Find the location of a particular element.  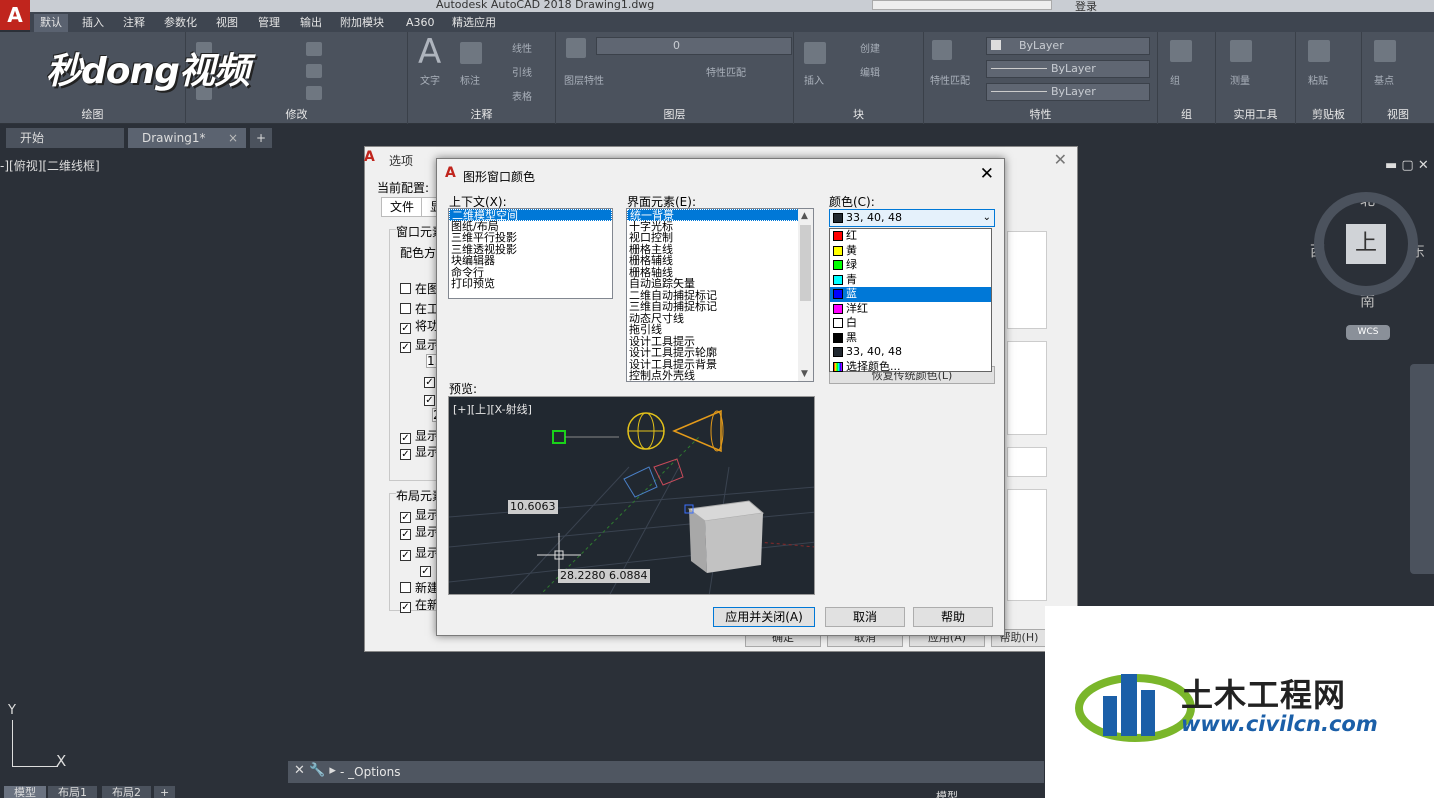

option-checkbox: ✓ 将功 is located at coordinates (419, 325).